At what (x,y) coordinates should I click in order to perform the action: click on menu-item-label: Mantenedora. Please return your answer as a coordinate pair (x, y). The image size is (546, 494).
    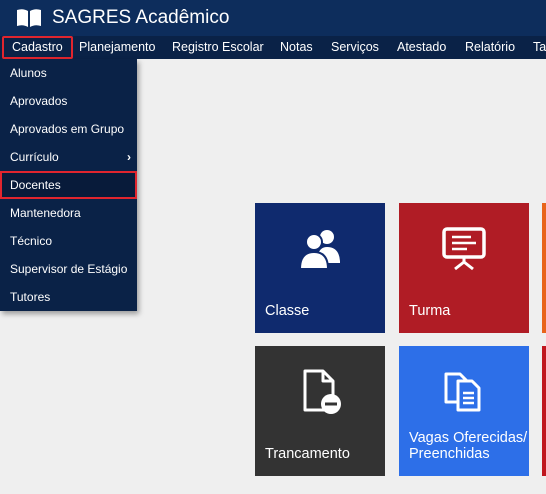
    Looking at the image, I should click on (45, 213).